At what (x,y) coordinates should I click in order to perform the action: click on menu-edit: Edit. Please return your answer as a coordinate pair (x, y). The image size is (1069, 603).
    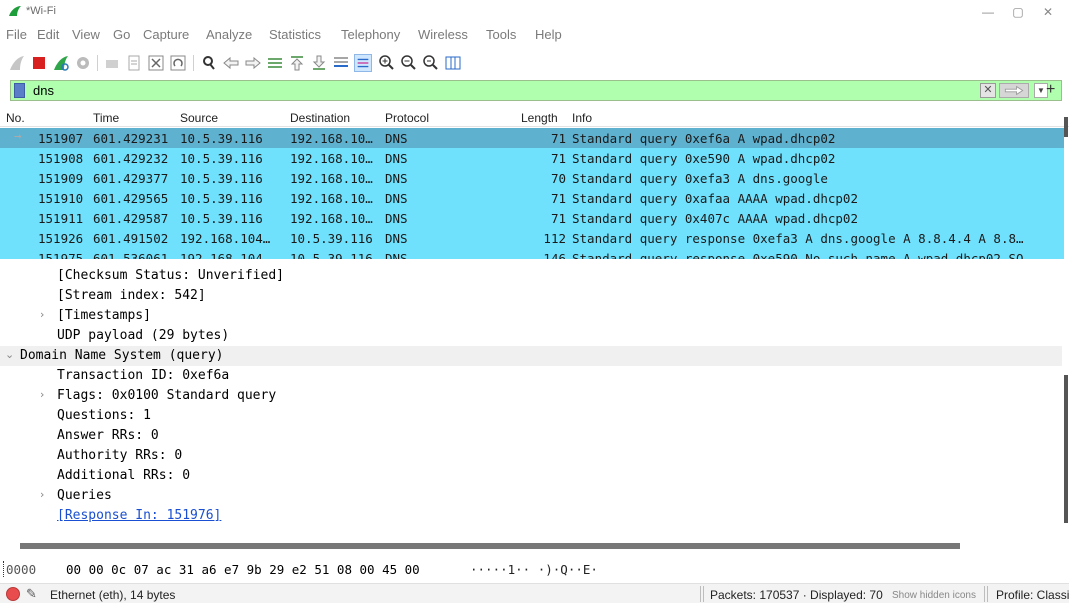
    Looking at the image, I should click on (48, 34).